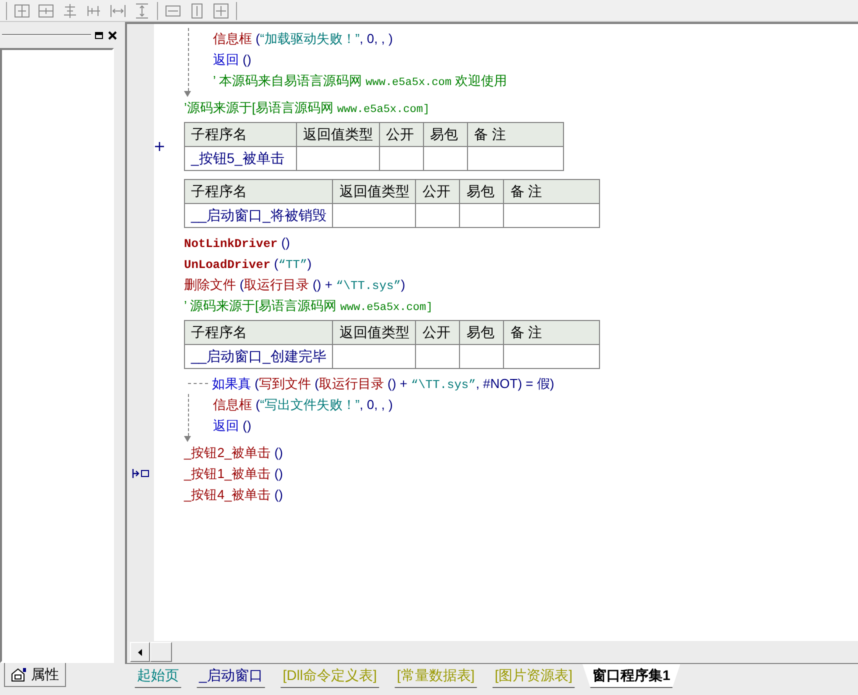  What do you see at coordinates (303, 405) in the screenshot?
I see `code-line: 信息框 (“写出文件失败！”, 0, , )` at bounding box center [303, 405].